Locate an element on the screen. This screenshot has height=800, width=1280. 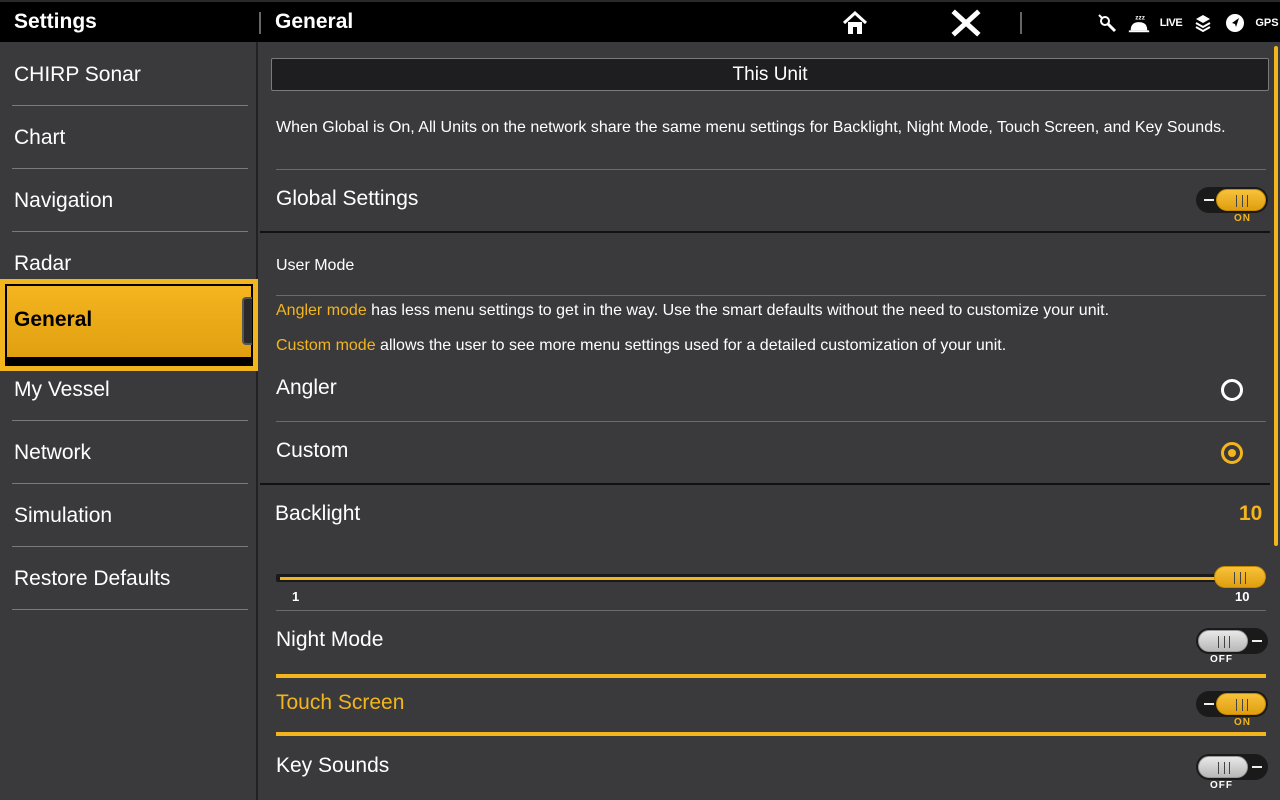
sidebar-item-my-vessel: My Vessel is located at coordinates (130, 389).